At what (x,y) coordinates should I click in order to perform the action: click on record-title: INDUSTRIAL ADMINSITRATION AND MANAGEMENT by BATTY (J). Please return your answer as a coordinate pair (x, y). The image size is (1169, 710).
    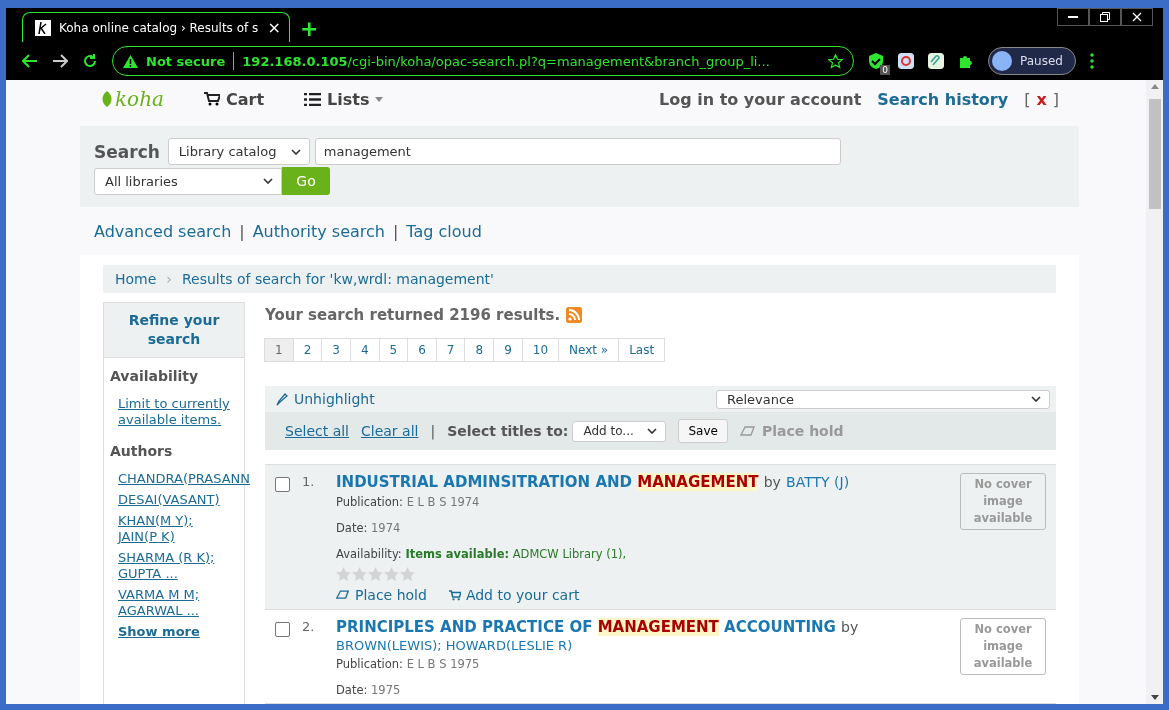
    Looking at the image, I should click on (642, 482).